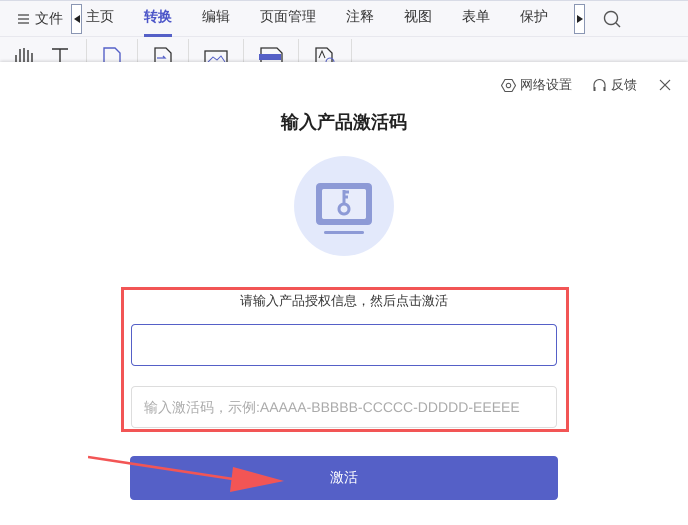 This screenshot has height=525, width=688. What do you see at coordinates (360, 18) in the screenshot?
I see `ribbon-tab: 注释` at bounding box center [360, 18].